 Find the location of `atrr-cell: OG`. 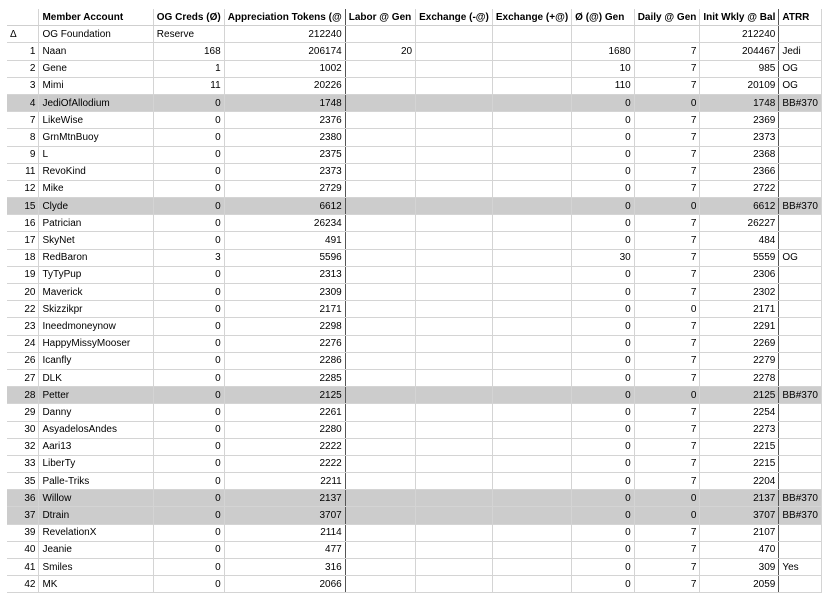

atrr-cell: OG is located at coordinates (800, 69).